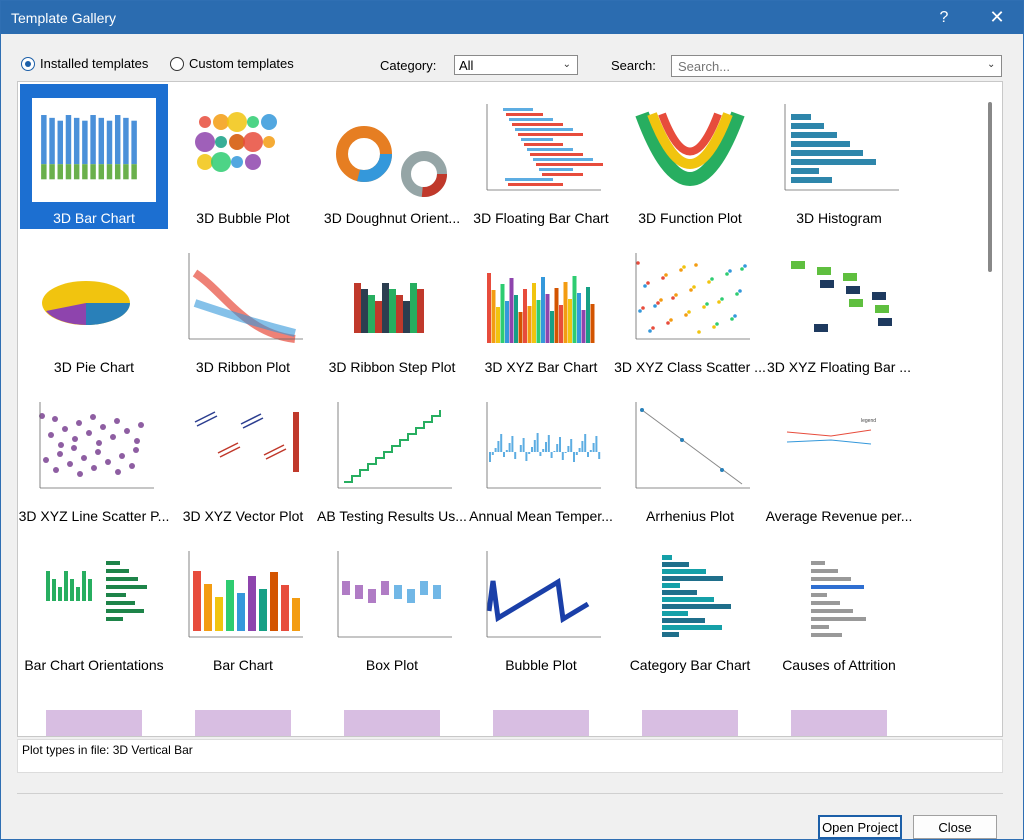 The height and width of the screenshot is (840, 1024). What do you see at coordinates (997, 17) in the screenshot?
I see `close-window-button: ✕` at bounding box center [997, 17].